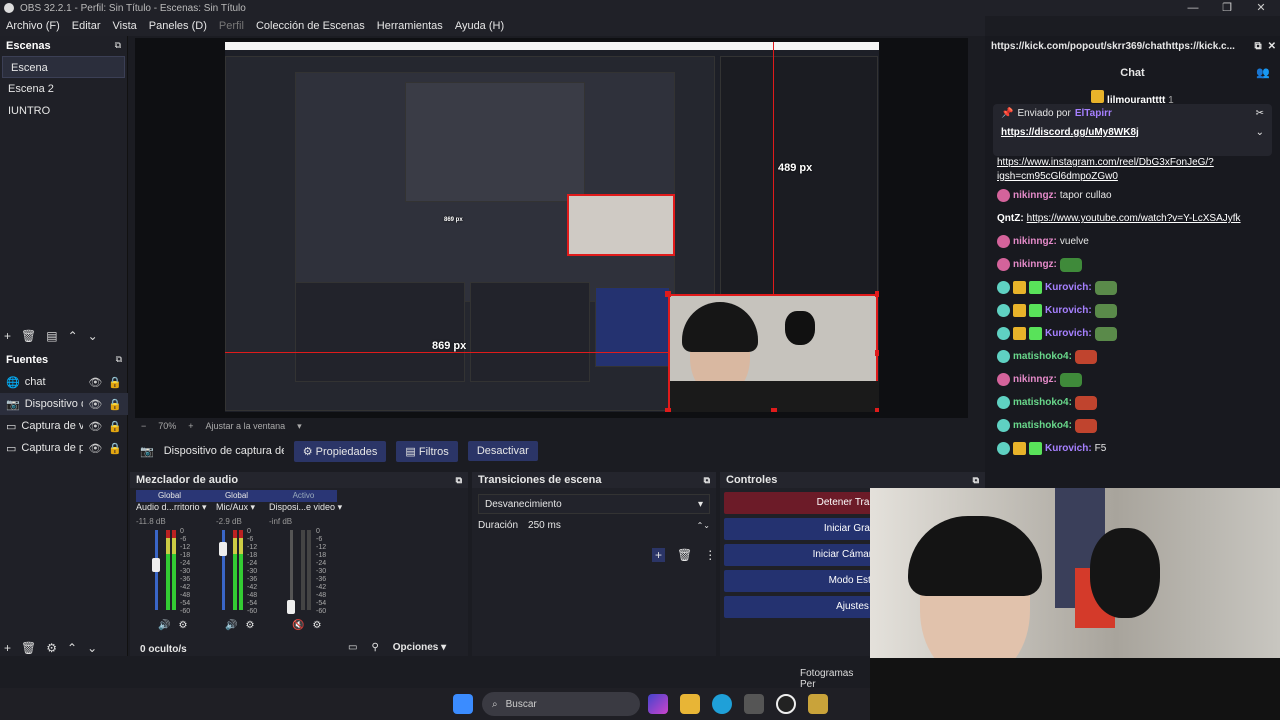 This screenshot has width=1280, height=720. I want to click on chat-username: QntZ:, so click(1010, 218).